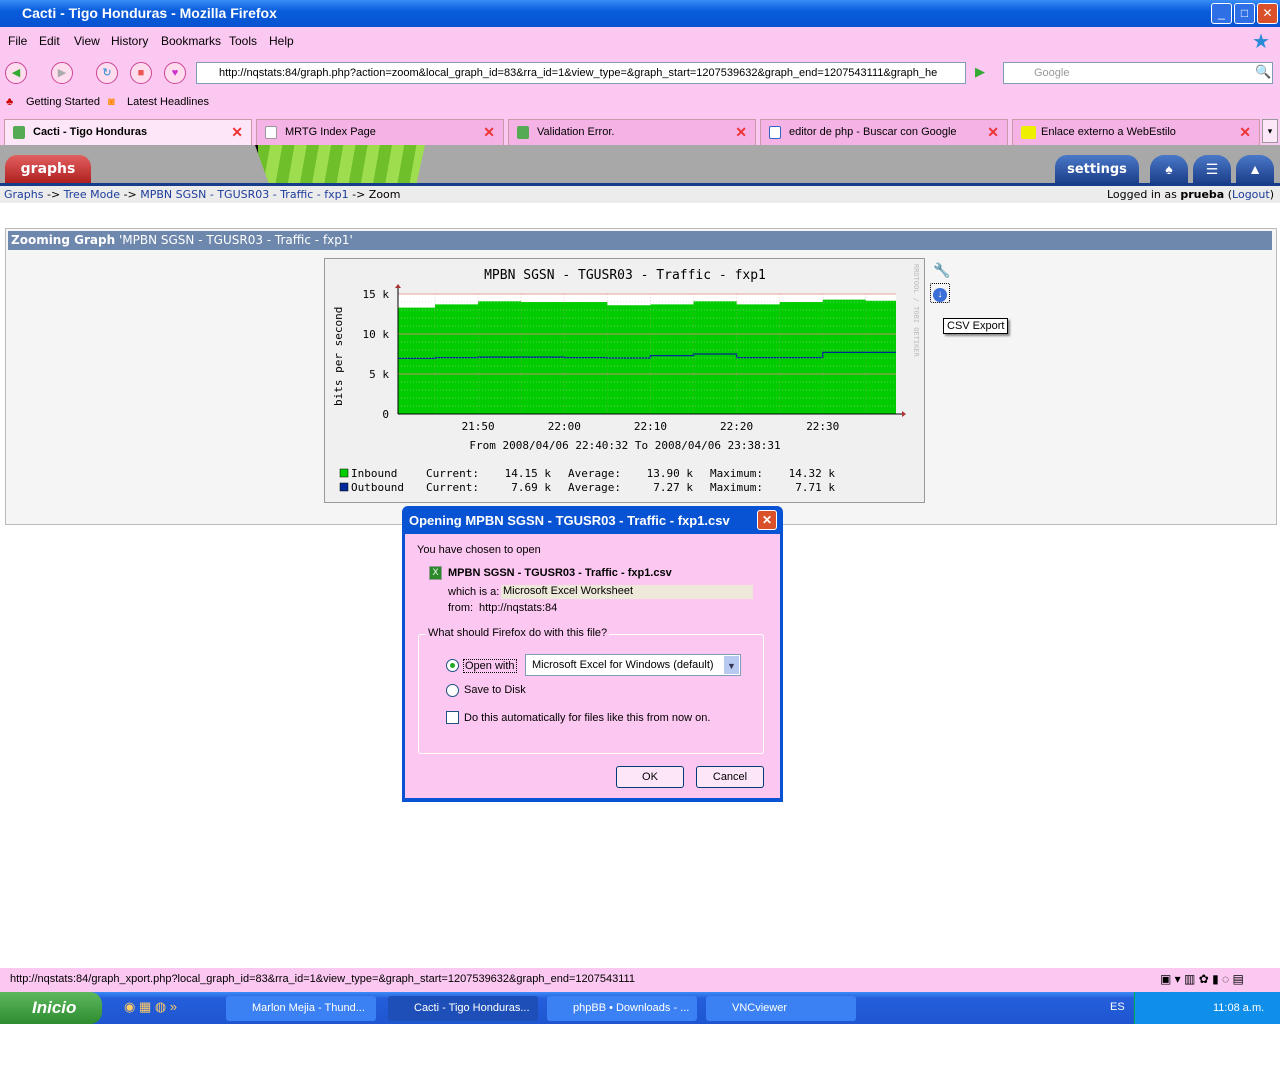 This screenshot has height=1072, width=1280. Describe the element at coordinates (150, 1007) in the screenshot. I see `quicklaunch-icons: ◉ ▦ ◍ »` at that location.